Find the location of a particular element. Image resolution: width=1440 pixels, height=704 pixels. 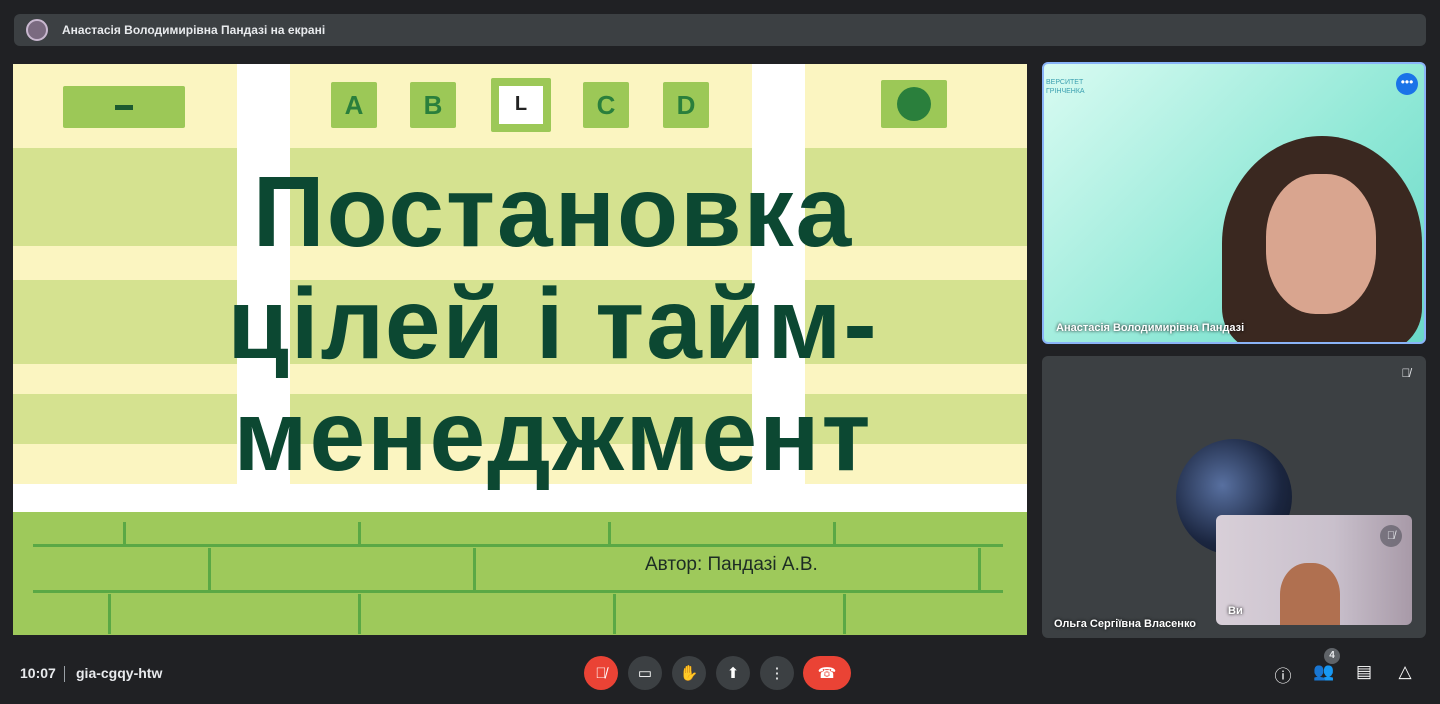

hang-up-icon: ☎ is located at coordinates (827, 673).